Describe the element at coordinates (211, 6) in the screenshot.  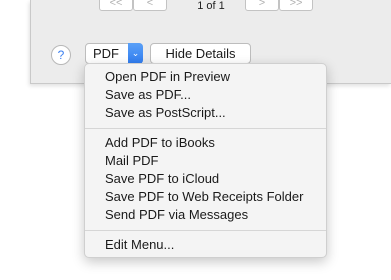
I see `page-indicator: 1 of 1` at that location.